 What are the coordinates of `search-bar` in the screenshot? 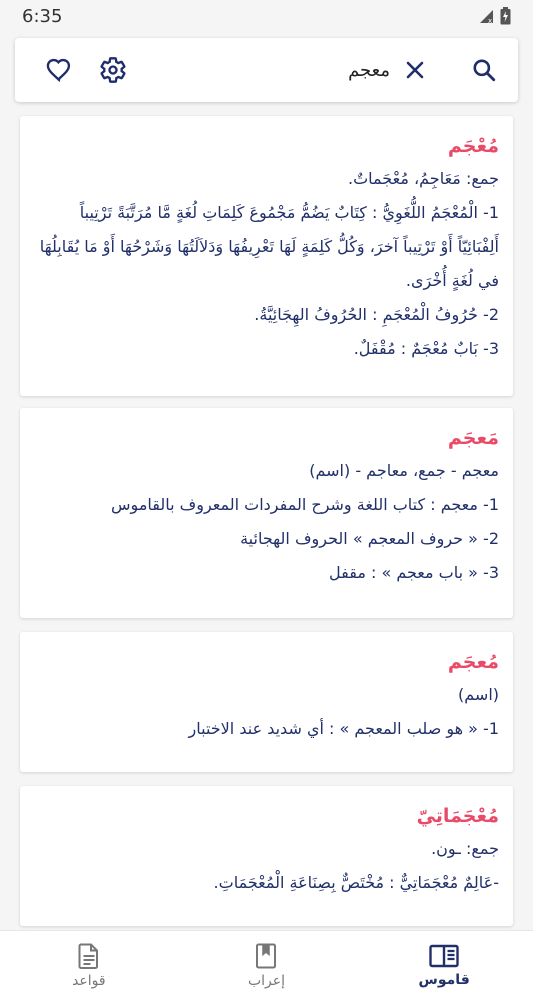 It's located at (266, 70).